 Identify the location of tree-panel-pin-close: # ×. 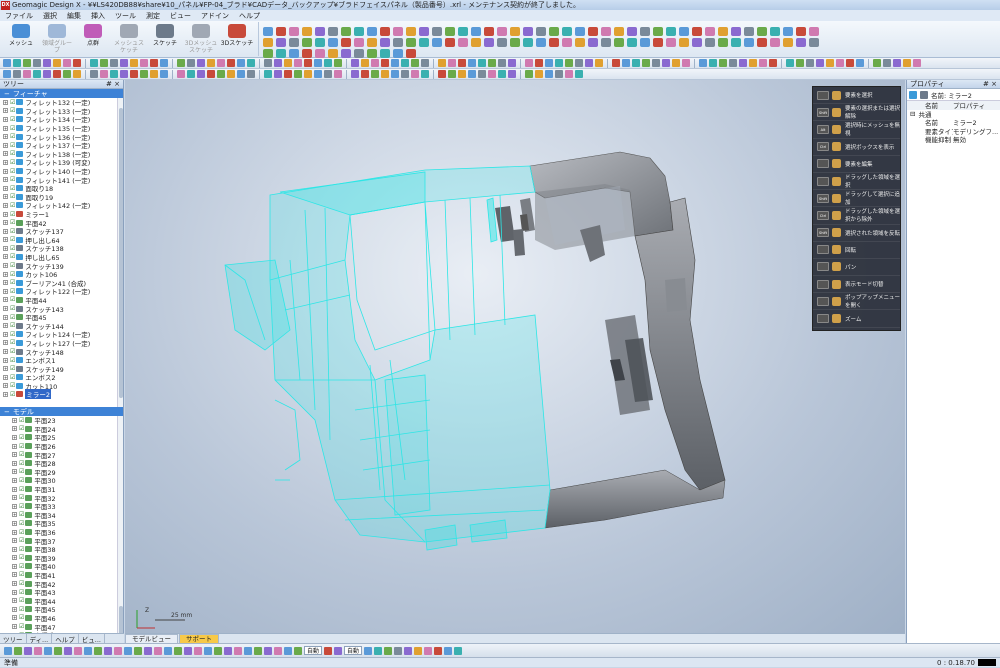
(113, 84).